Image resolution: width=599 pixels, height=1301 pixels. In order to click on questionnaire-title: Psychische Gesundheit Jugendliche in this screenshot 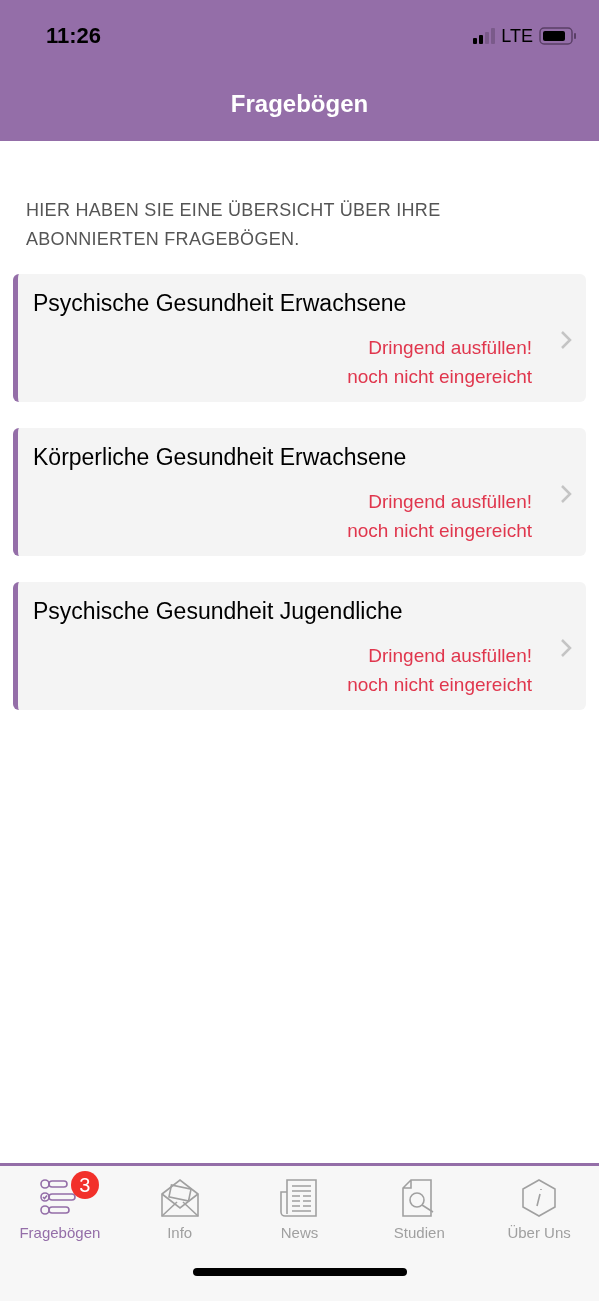, I will do `click(218, 611)`.